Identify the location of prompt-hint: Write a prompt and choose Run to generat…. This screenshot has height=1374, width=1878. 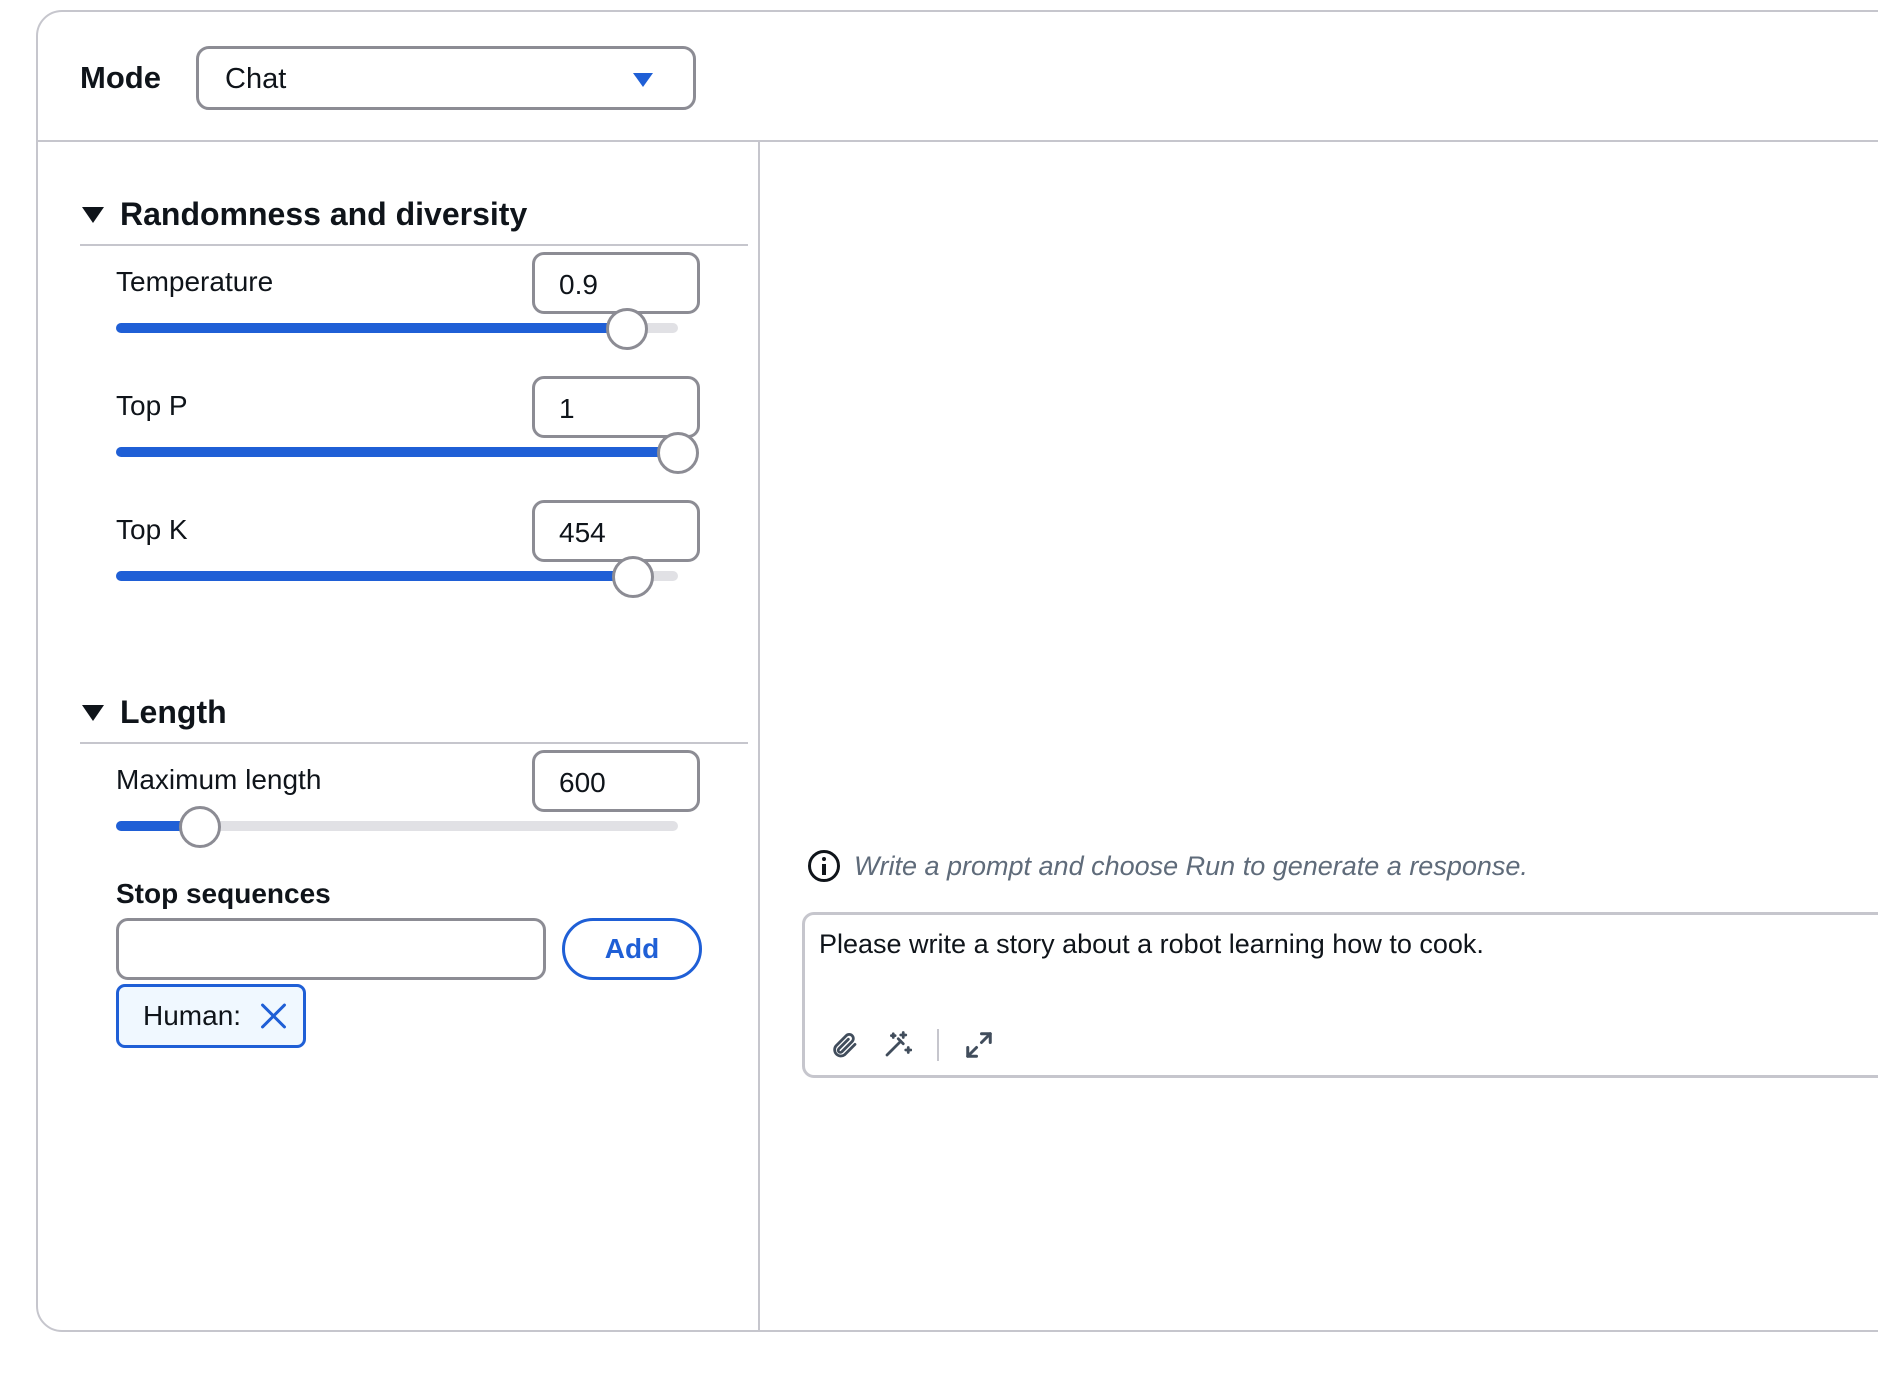
(1168, 866).